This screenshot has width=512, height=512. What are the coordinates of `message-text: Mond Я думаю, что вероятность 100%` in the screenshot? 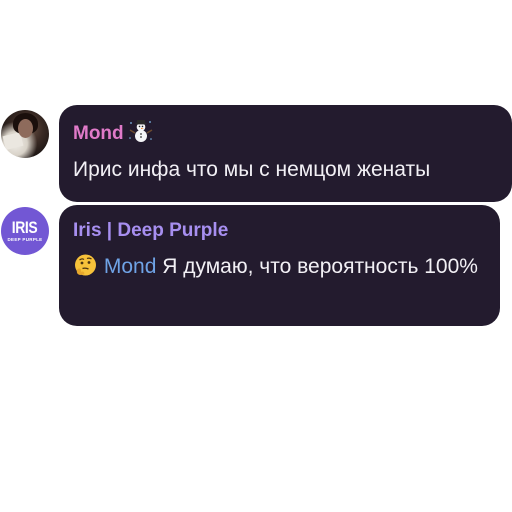 It's located at (283, 268).